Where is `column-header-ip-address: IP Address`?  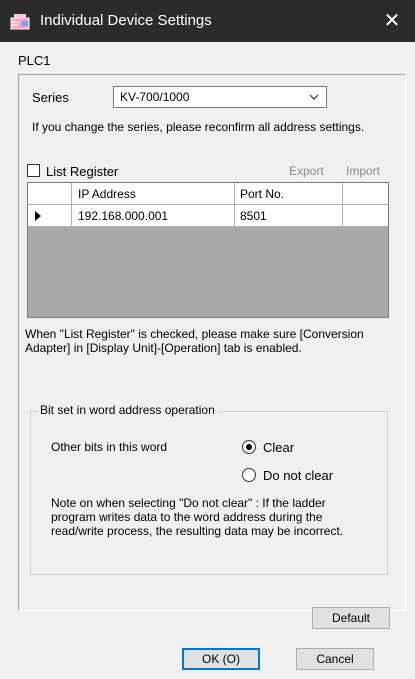
column-header-ip-address: IP Address is located at coordinates (107, 194).